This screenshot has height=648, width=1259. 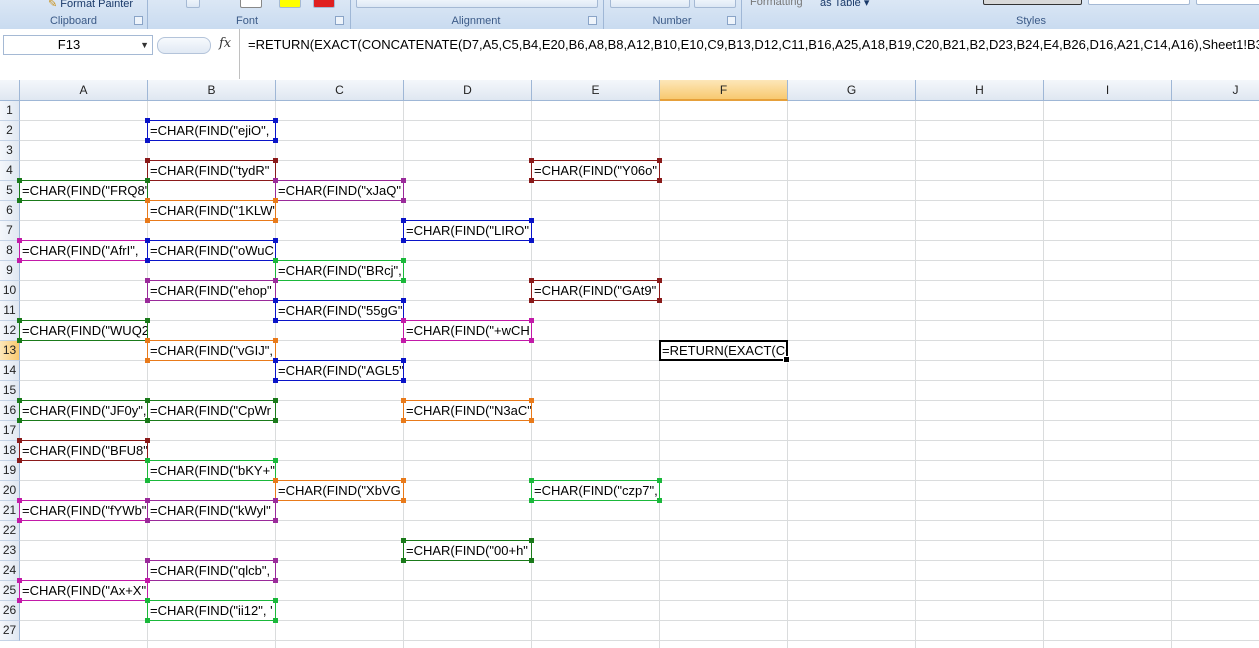 What do you see at coordinates (10, 511) in the screenshot?
I see `row-header-21: 21` at bounding box center [10, 511].